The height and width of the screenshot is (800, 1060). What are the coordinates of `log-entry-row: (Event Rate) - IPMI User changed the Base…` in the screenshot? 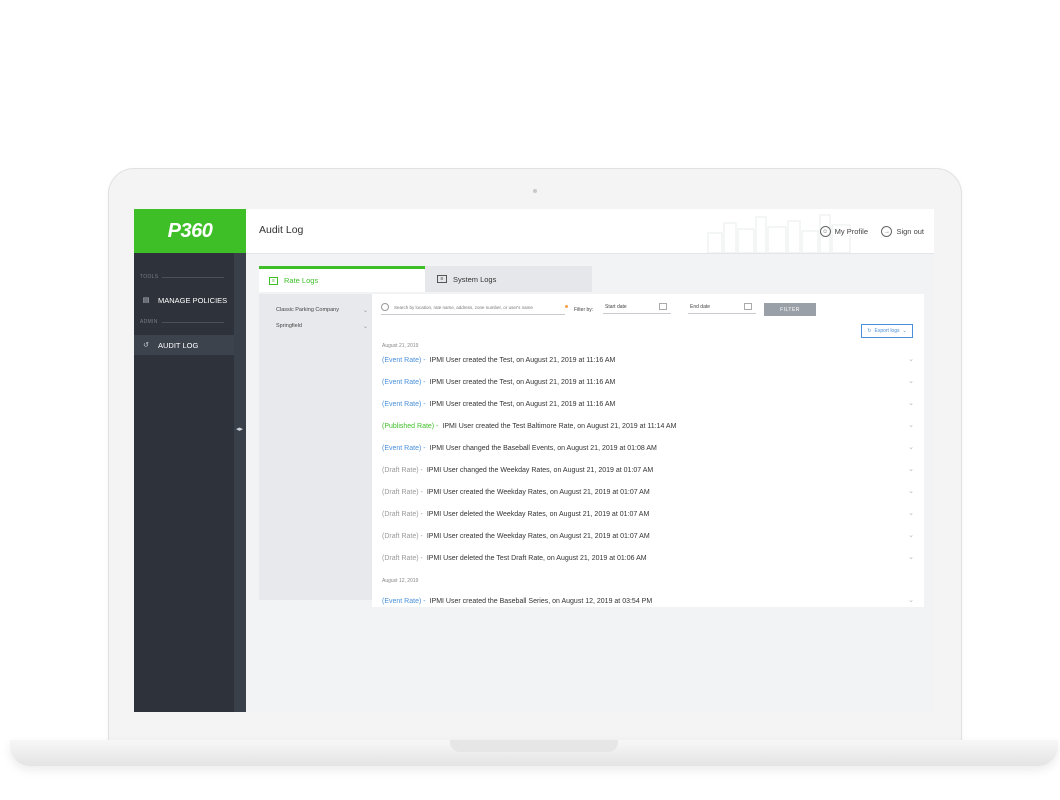 It's located at (648, 448).